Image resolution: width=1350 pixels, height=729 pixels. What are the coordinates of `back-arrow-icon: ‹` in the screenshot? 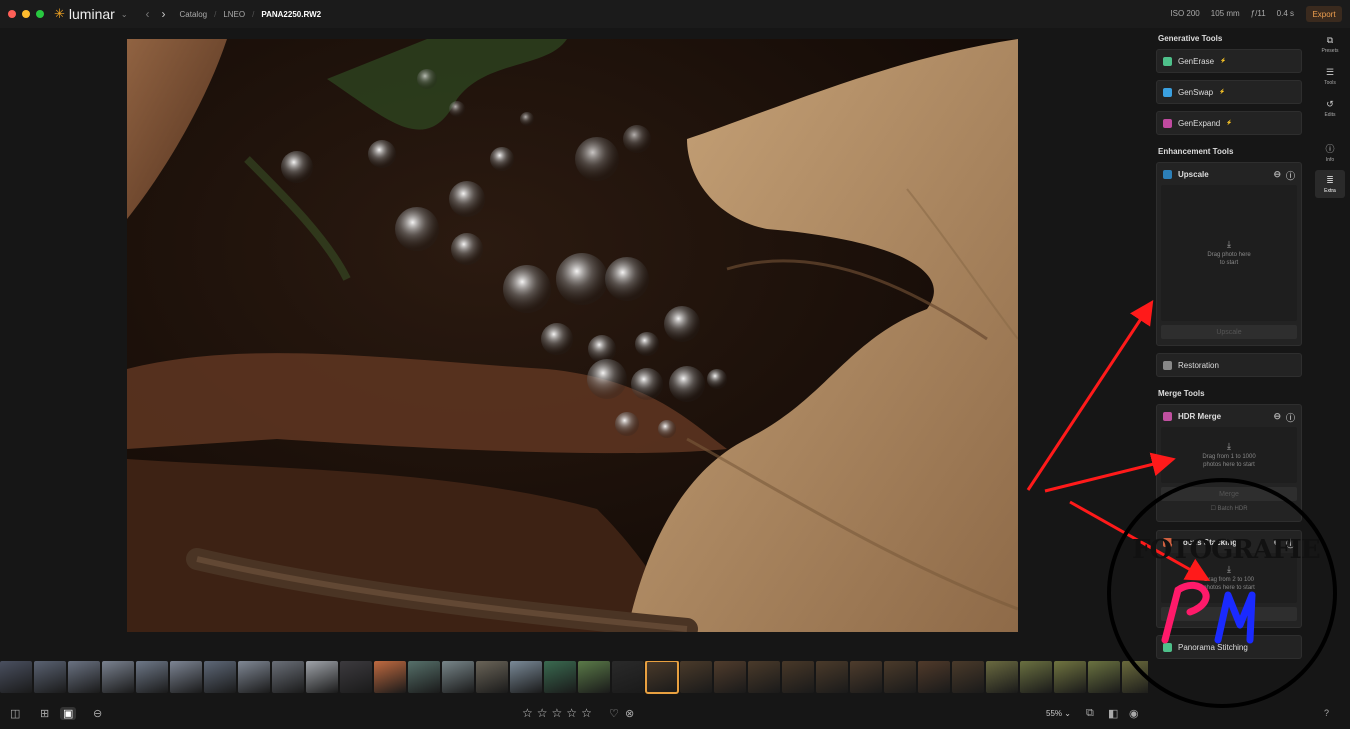 It's located at (148, 14).